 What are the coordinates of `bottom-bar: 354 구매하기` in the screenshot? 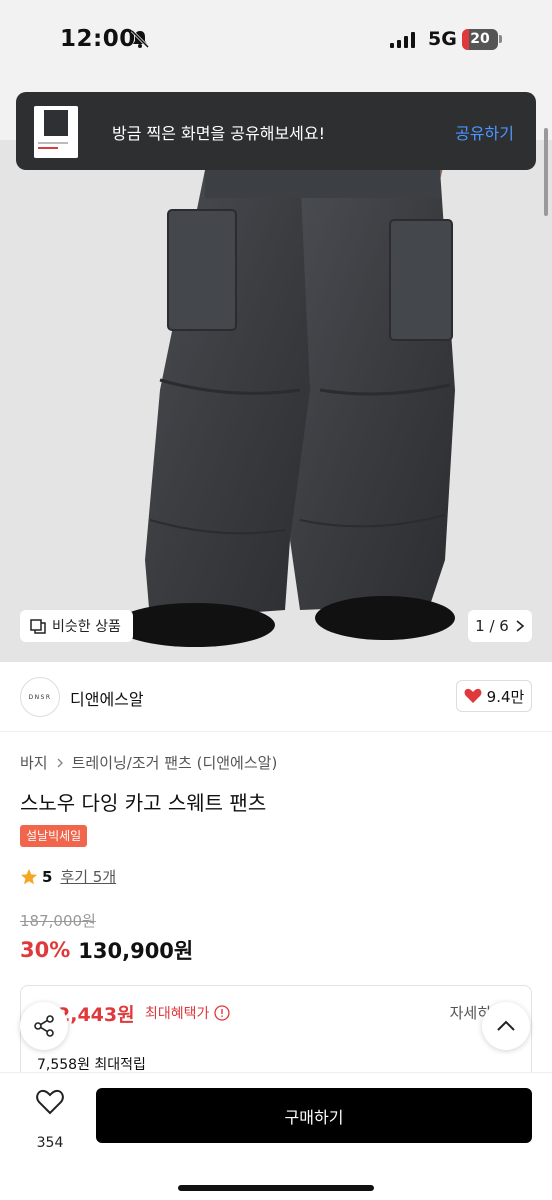 It's located at (276, 1136).